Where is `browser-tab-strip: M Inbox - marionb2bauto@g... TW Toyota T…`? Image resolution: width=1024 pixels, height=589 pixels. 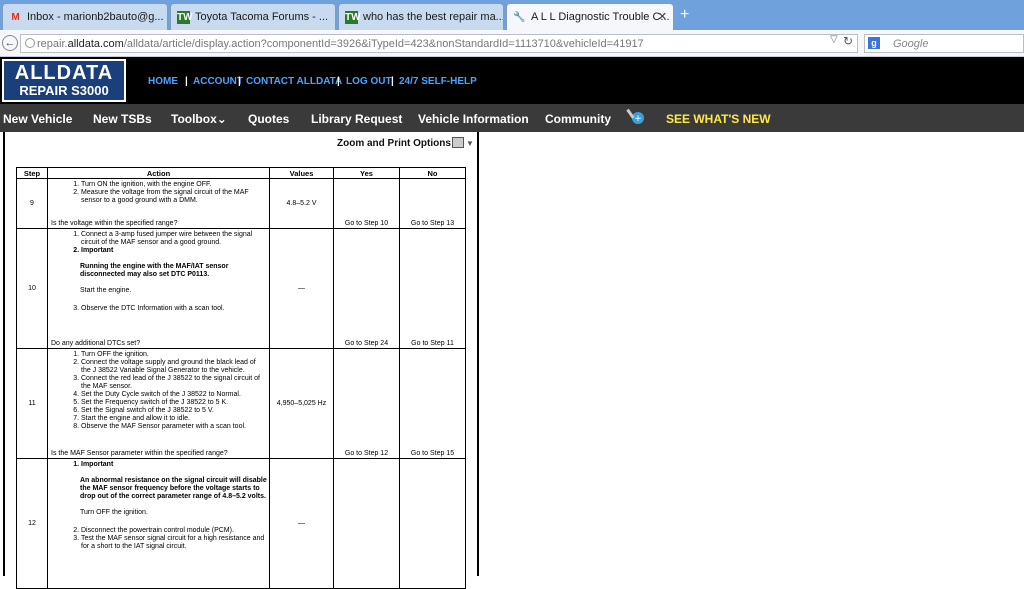
browser-tab-strip: M Inbox - marionb2bauto@g... TW Toyota T… is located at coordinates (512, 15).